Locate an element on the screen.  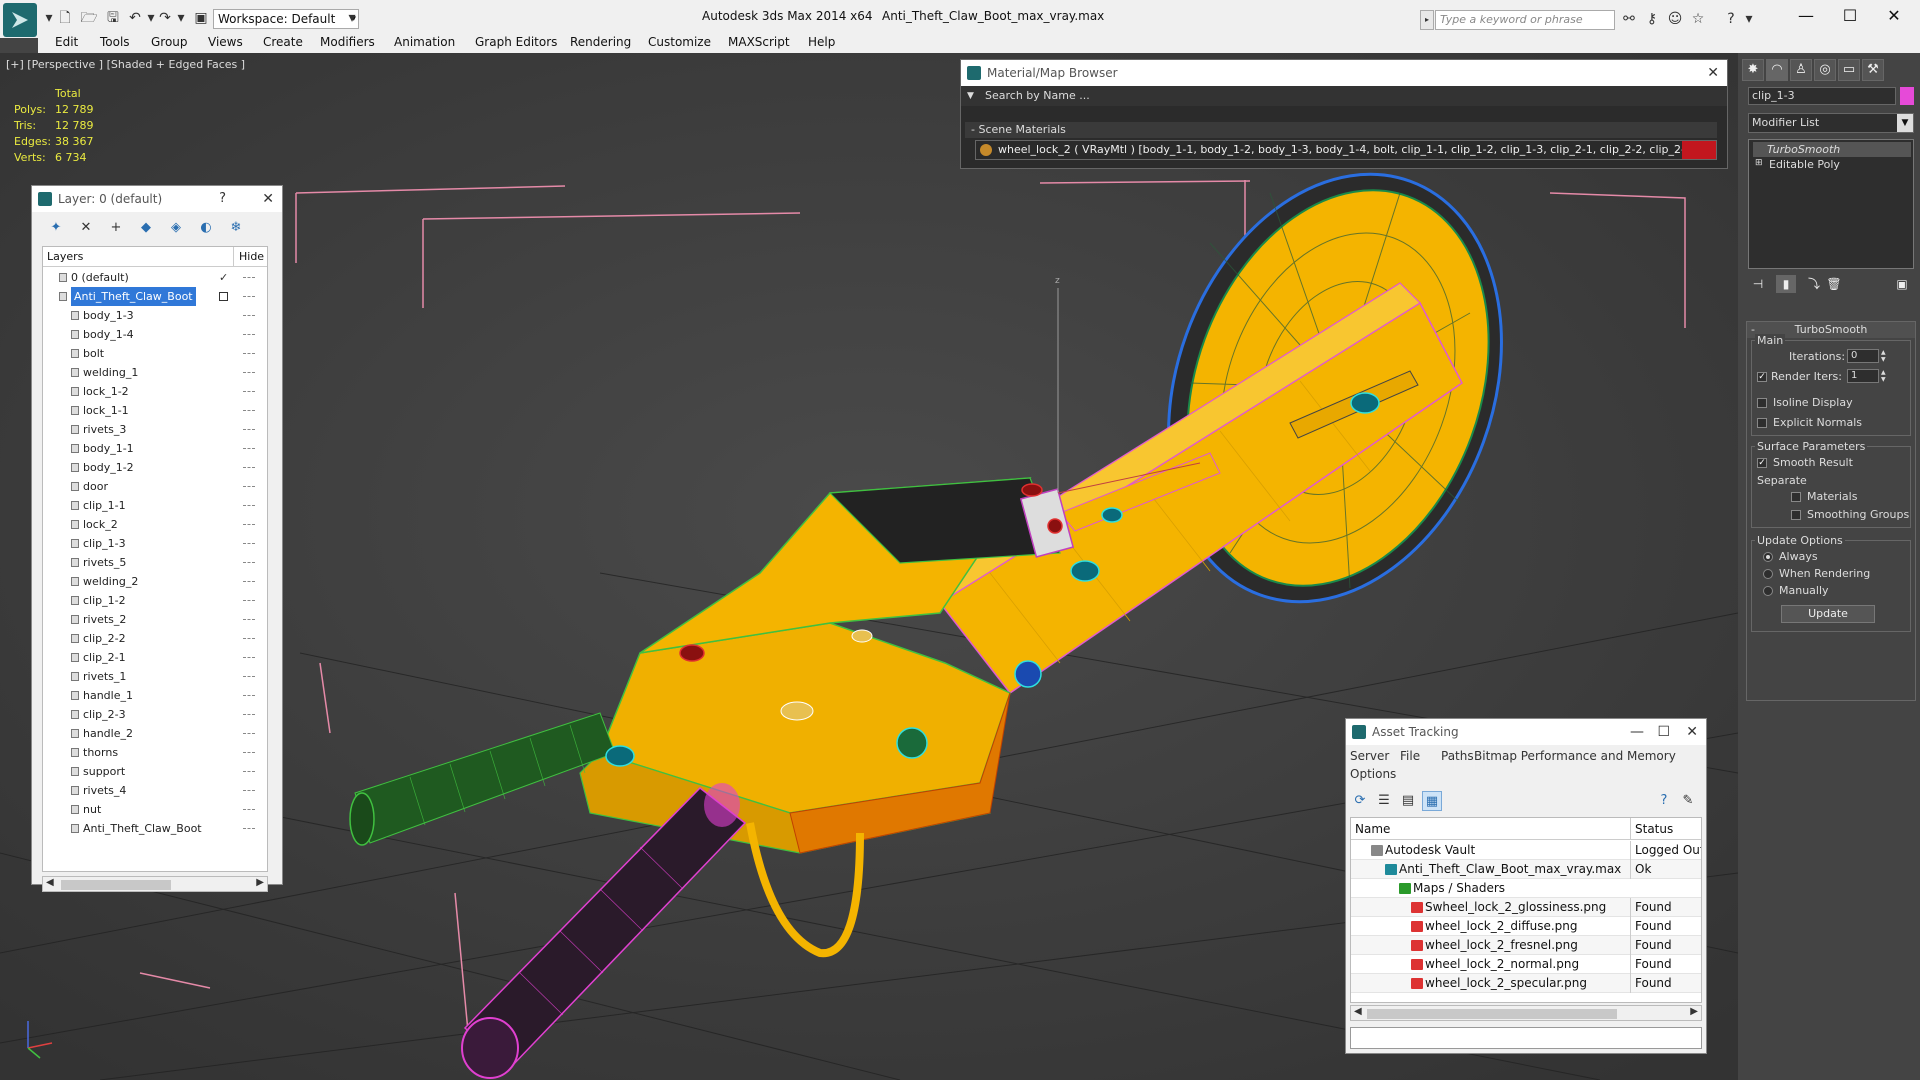
display-tab-icon: ▭ is located at coordinates (1849, 70).